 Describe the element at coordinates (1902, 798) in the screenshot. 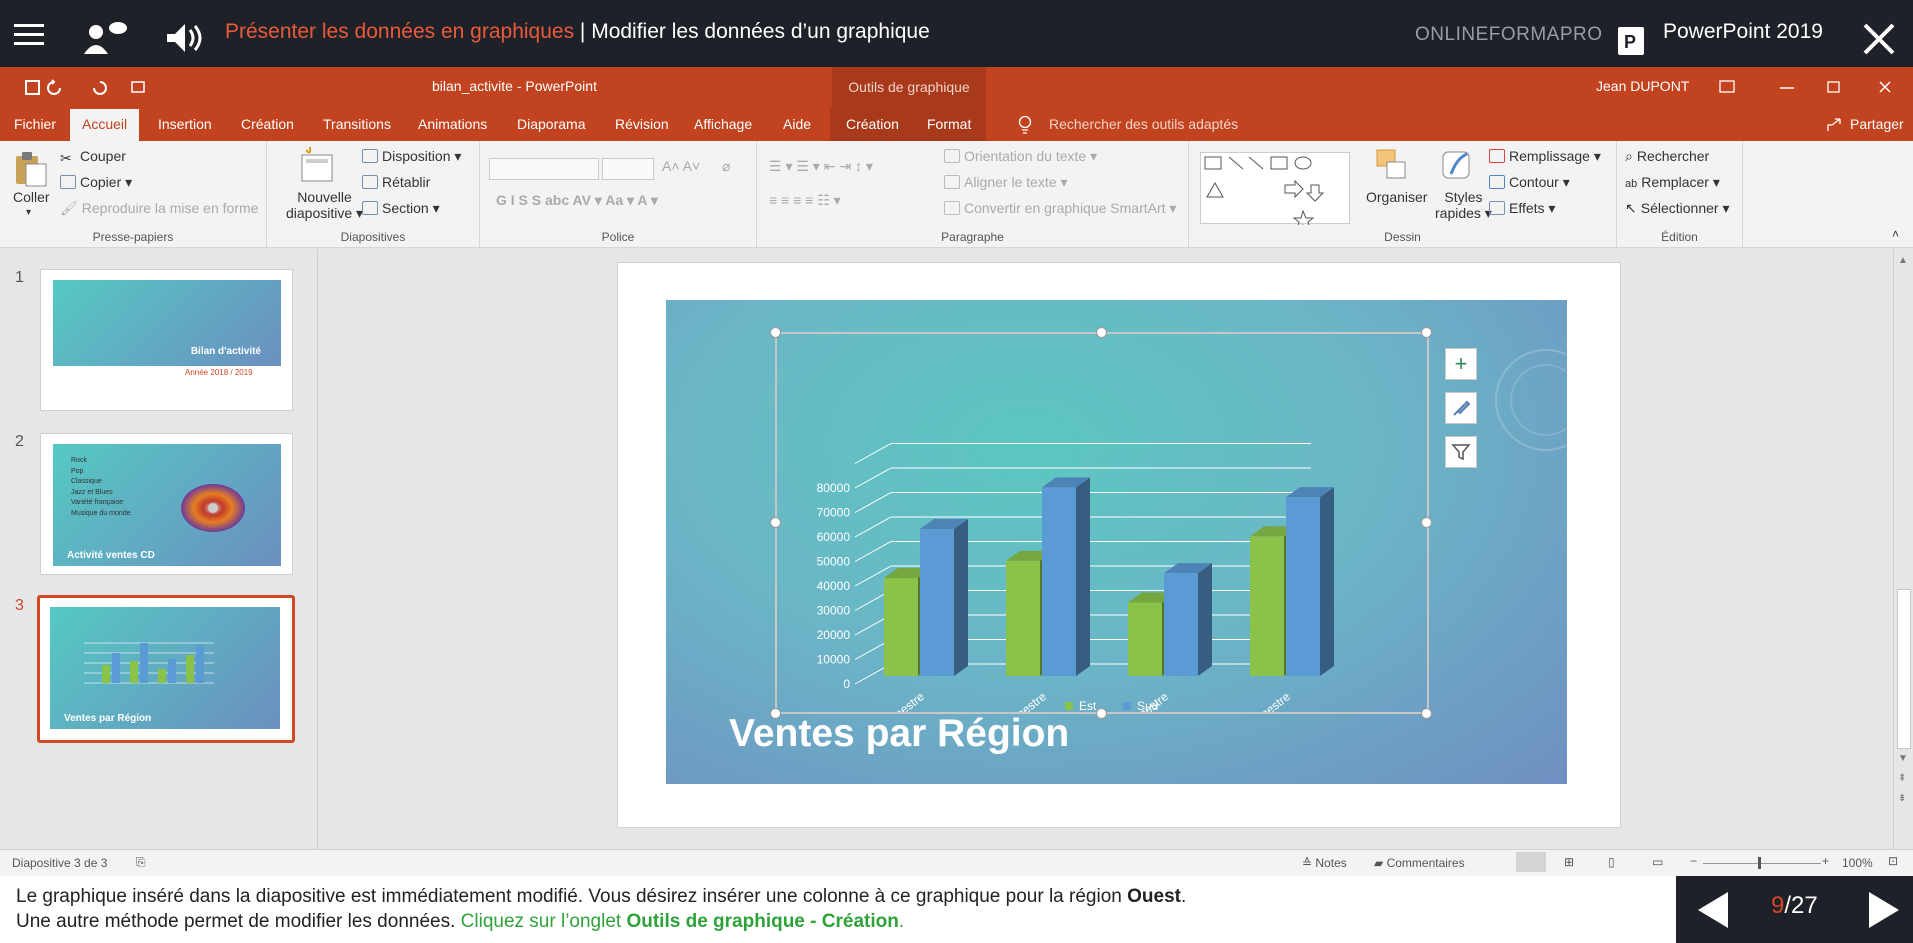

I see `next-slide-icon: ⇟` at that location.